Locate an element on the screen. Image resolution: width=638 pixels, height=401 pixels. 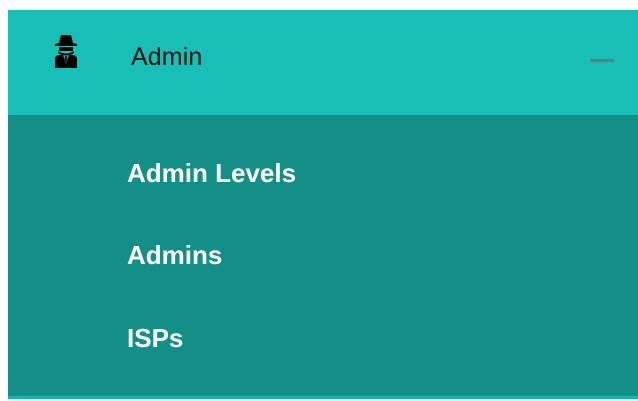
submenu-item-isps: ISPs is located at coordinates (155, 338).